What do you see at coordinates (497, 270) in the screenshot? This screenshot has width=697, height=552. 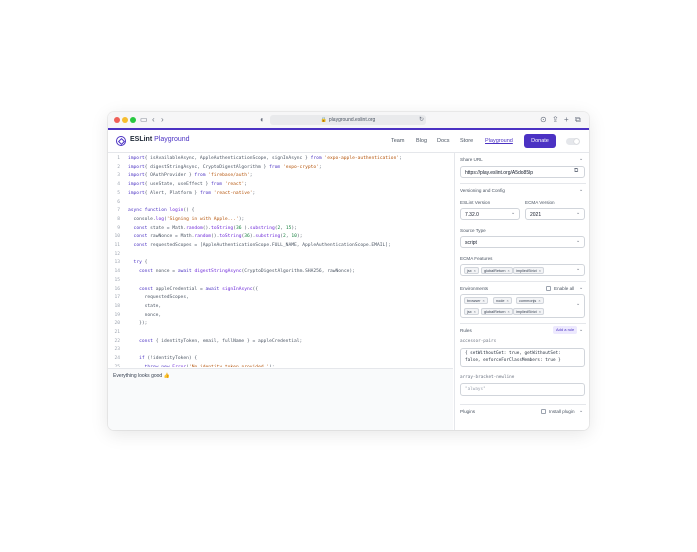 I see `feature-tag: globalReturn ×` at bounding box center [497, 270].